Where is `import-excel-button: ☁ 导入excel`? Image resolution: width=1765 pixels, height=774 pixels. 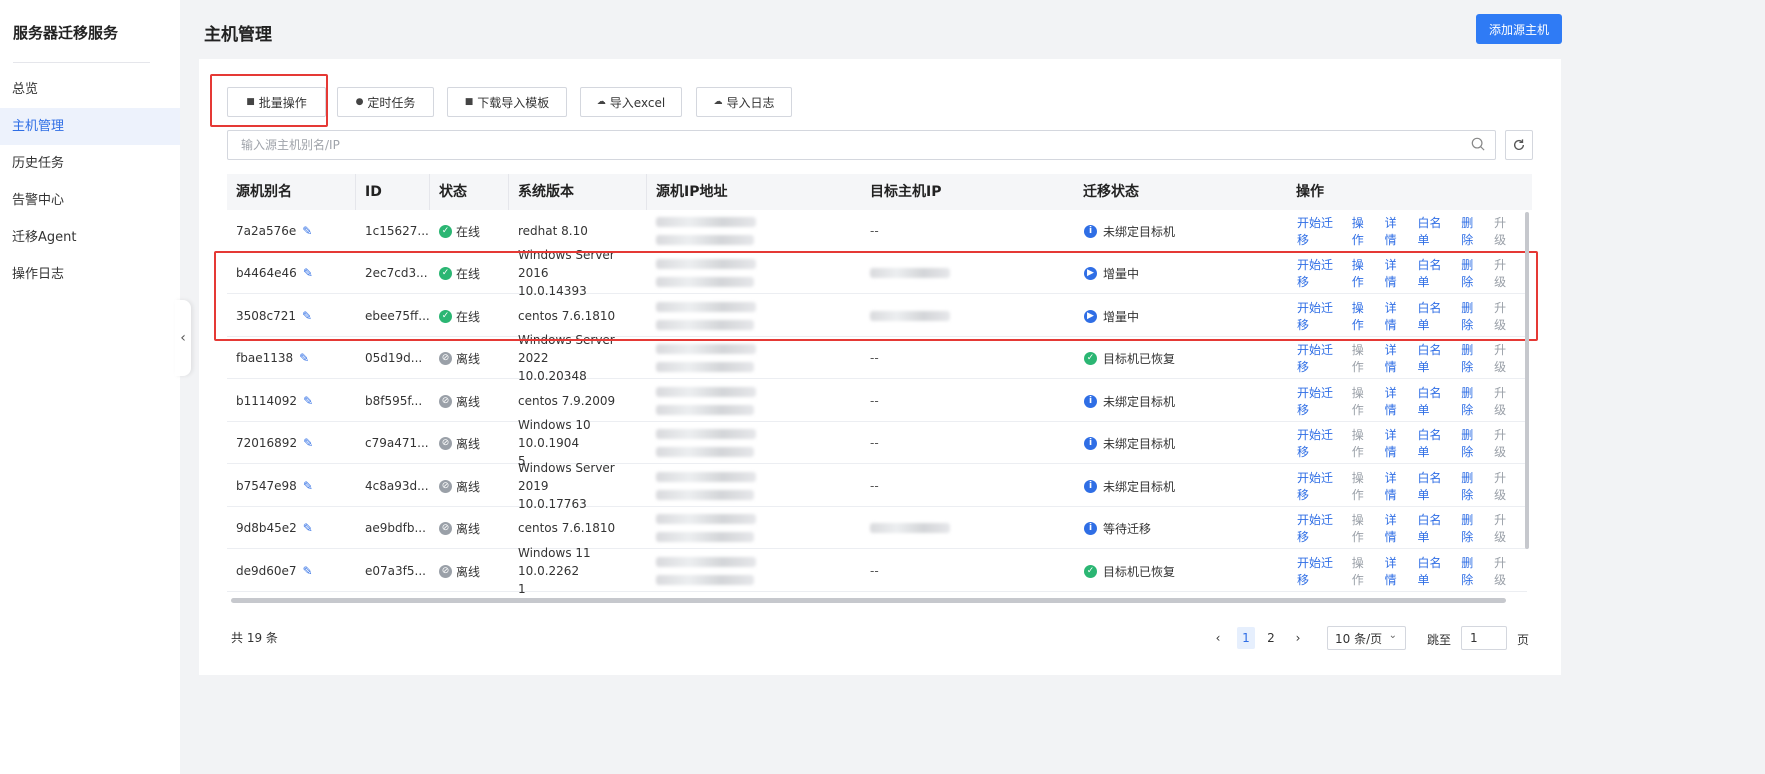 import-excel-button: ☁ 导入excel is located at coordinates (631, 102).